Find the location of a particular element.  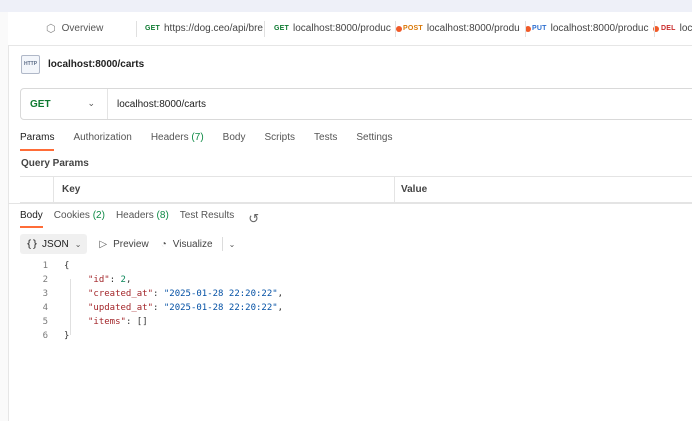

response-tab-body: Body is located at coordinates (31, 219).